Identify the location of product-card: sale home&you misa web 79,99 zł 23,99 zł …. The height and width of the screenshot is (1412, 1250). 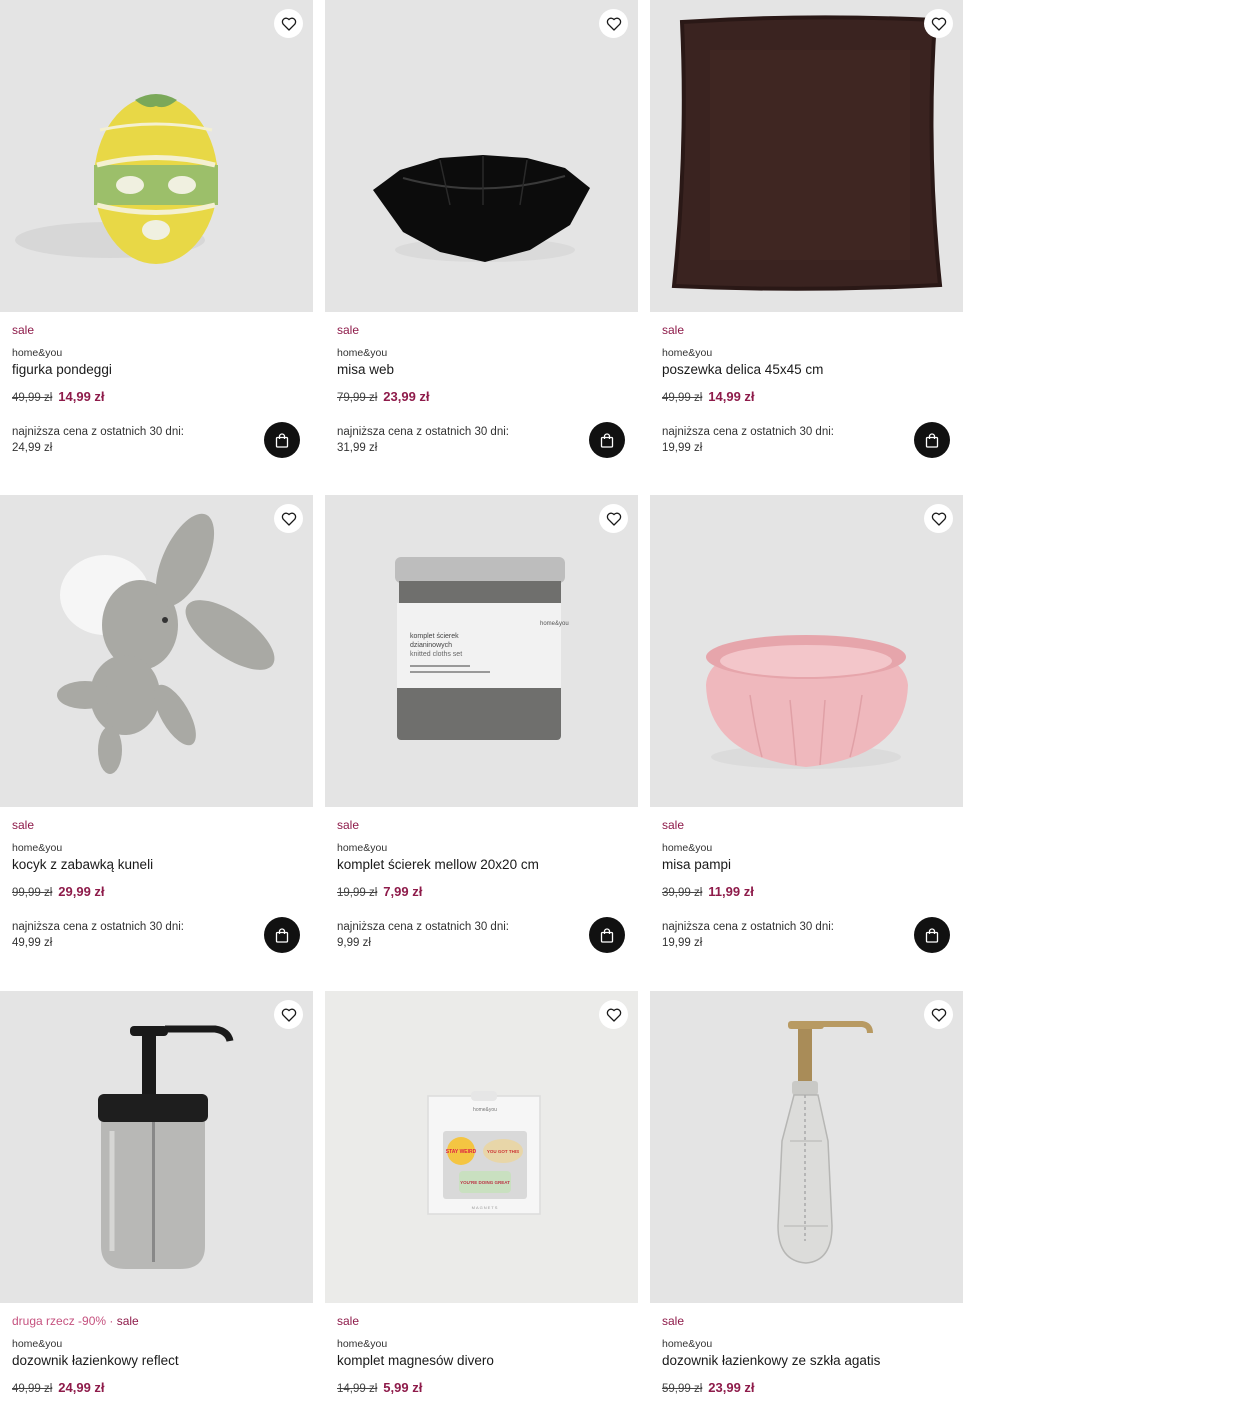
(481, 245).